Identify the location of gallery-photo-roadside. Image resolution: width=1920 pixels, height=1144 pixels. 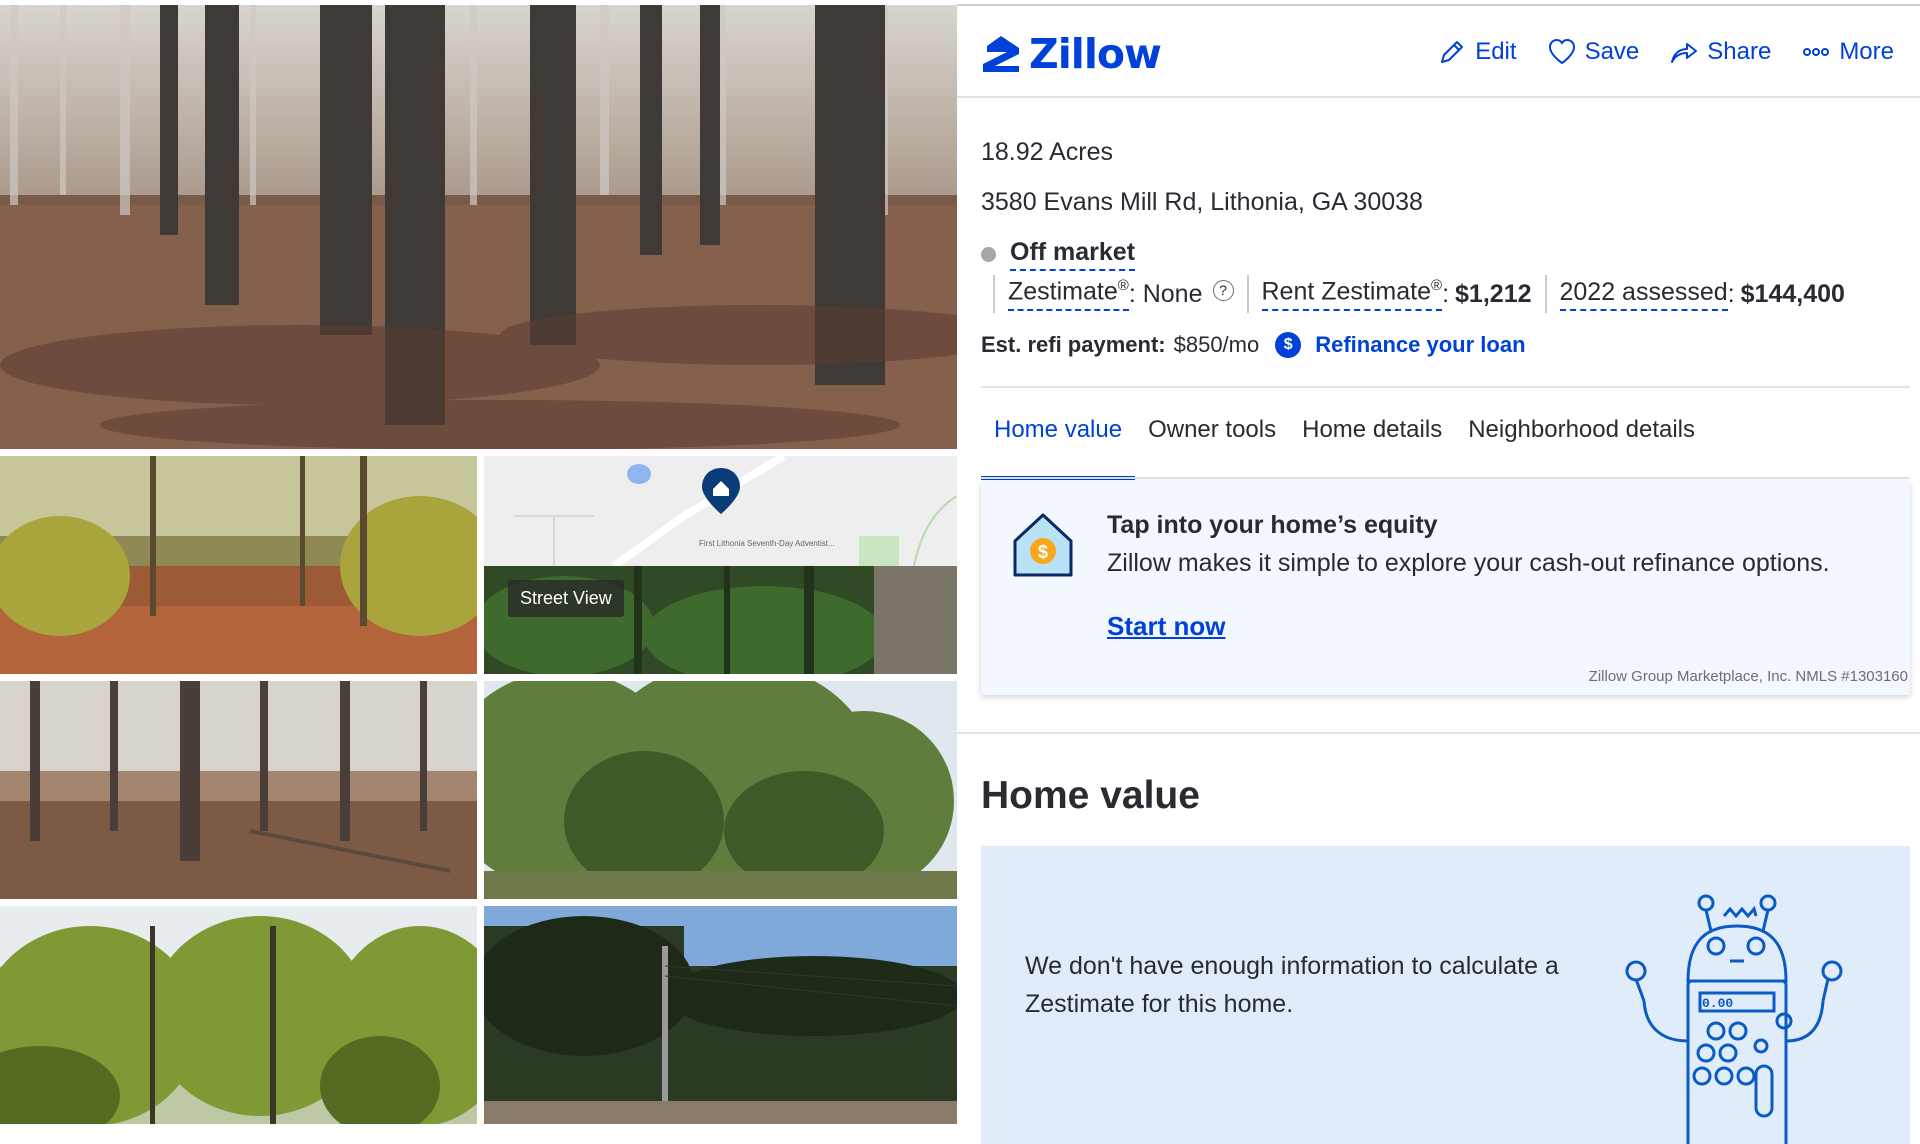
(720, 1015).